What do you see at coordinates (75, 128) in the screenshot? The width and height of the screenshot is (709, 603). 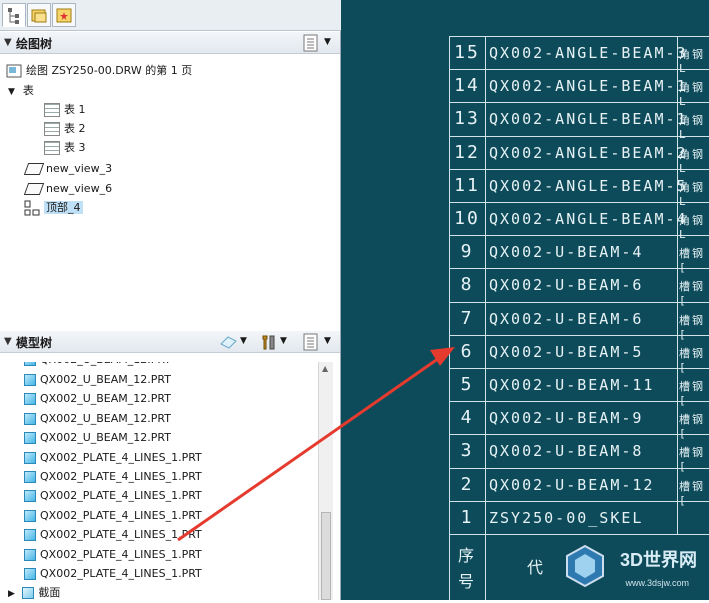 I see `table-label: 表 2` at bounding box center [75, 128].